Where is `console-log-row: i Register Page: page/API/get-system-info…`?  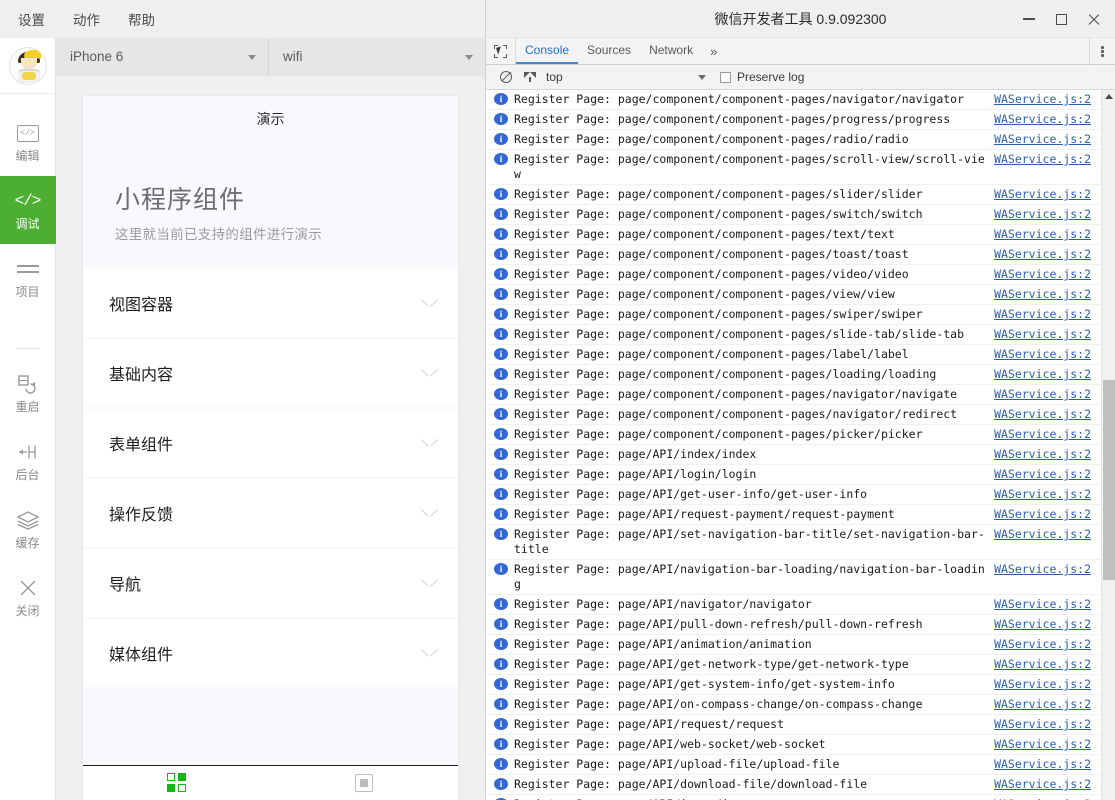 console-log-row: i Register Page: page/API/get-system-info… is located at coordinates (793, 685).